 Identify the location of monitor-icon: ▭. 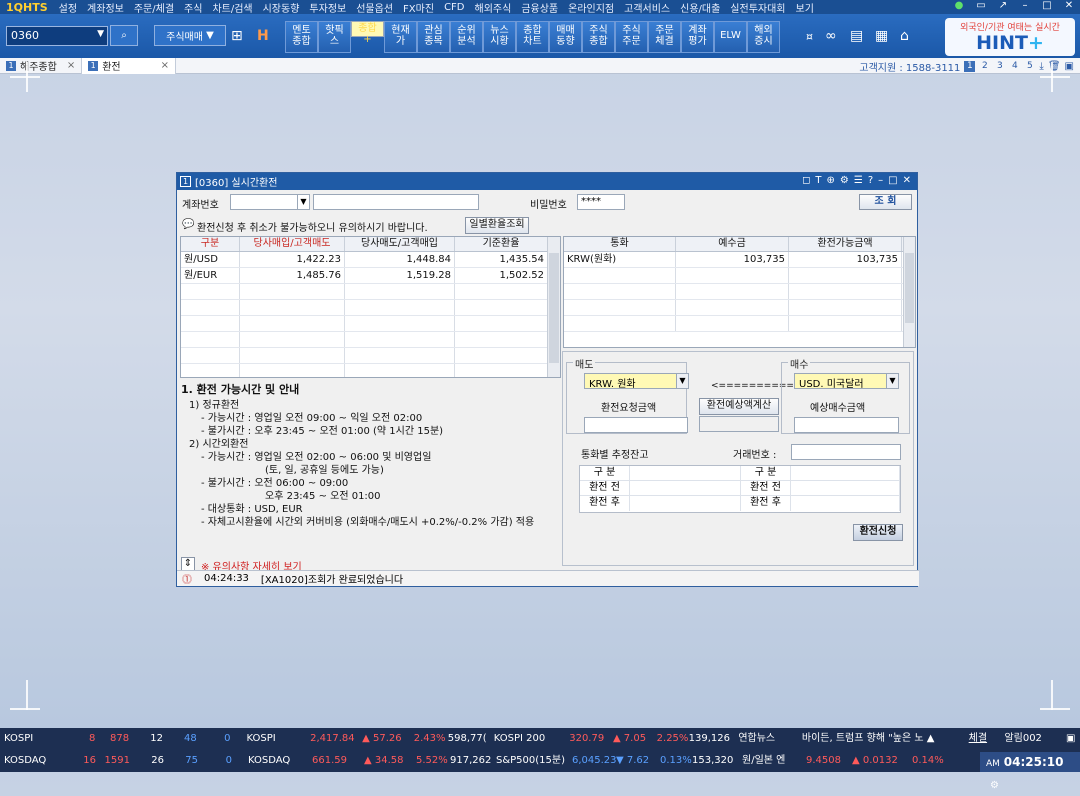
(981, 7).